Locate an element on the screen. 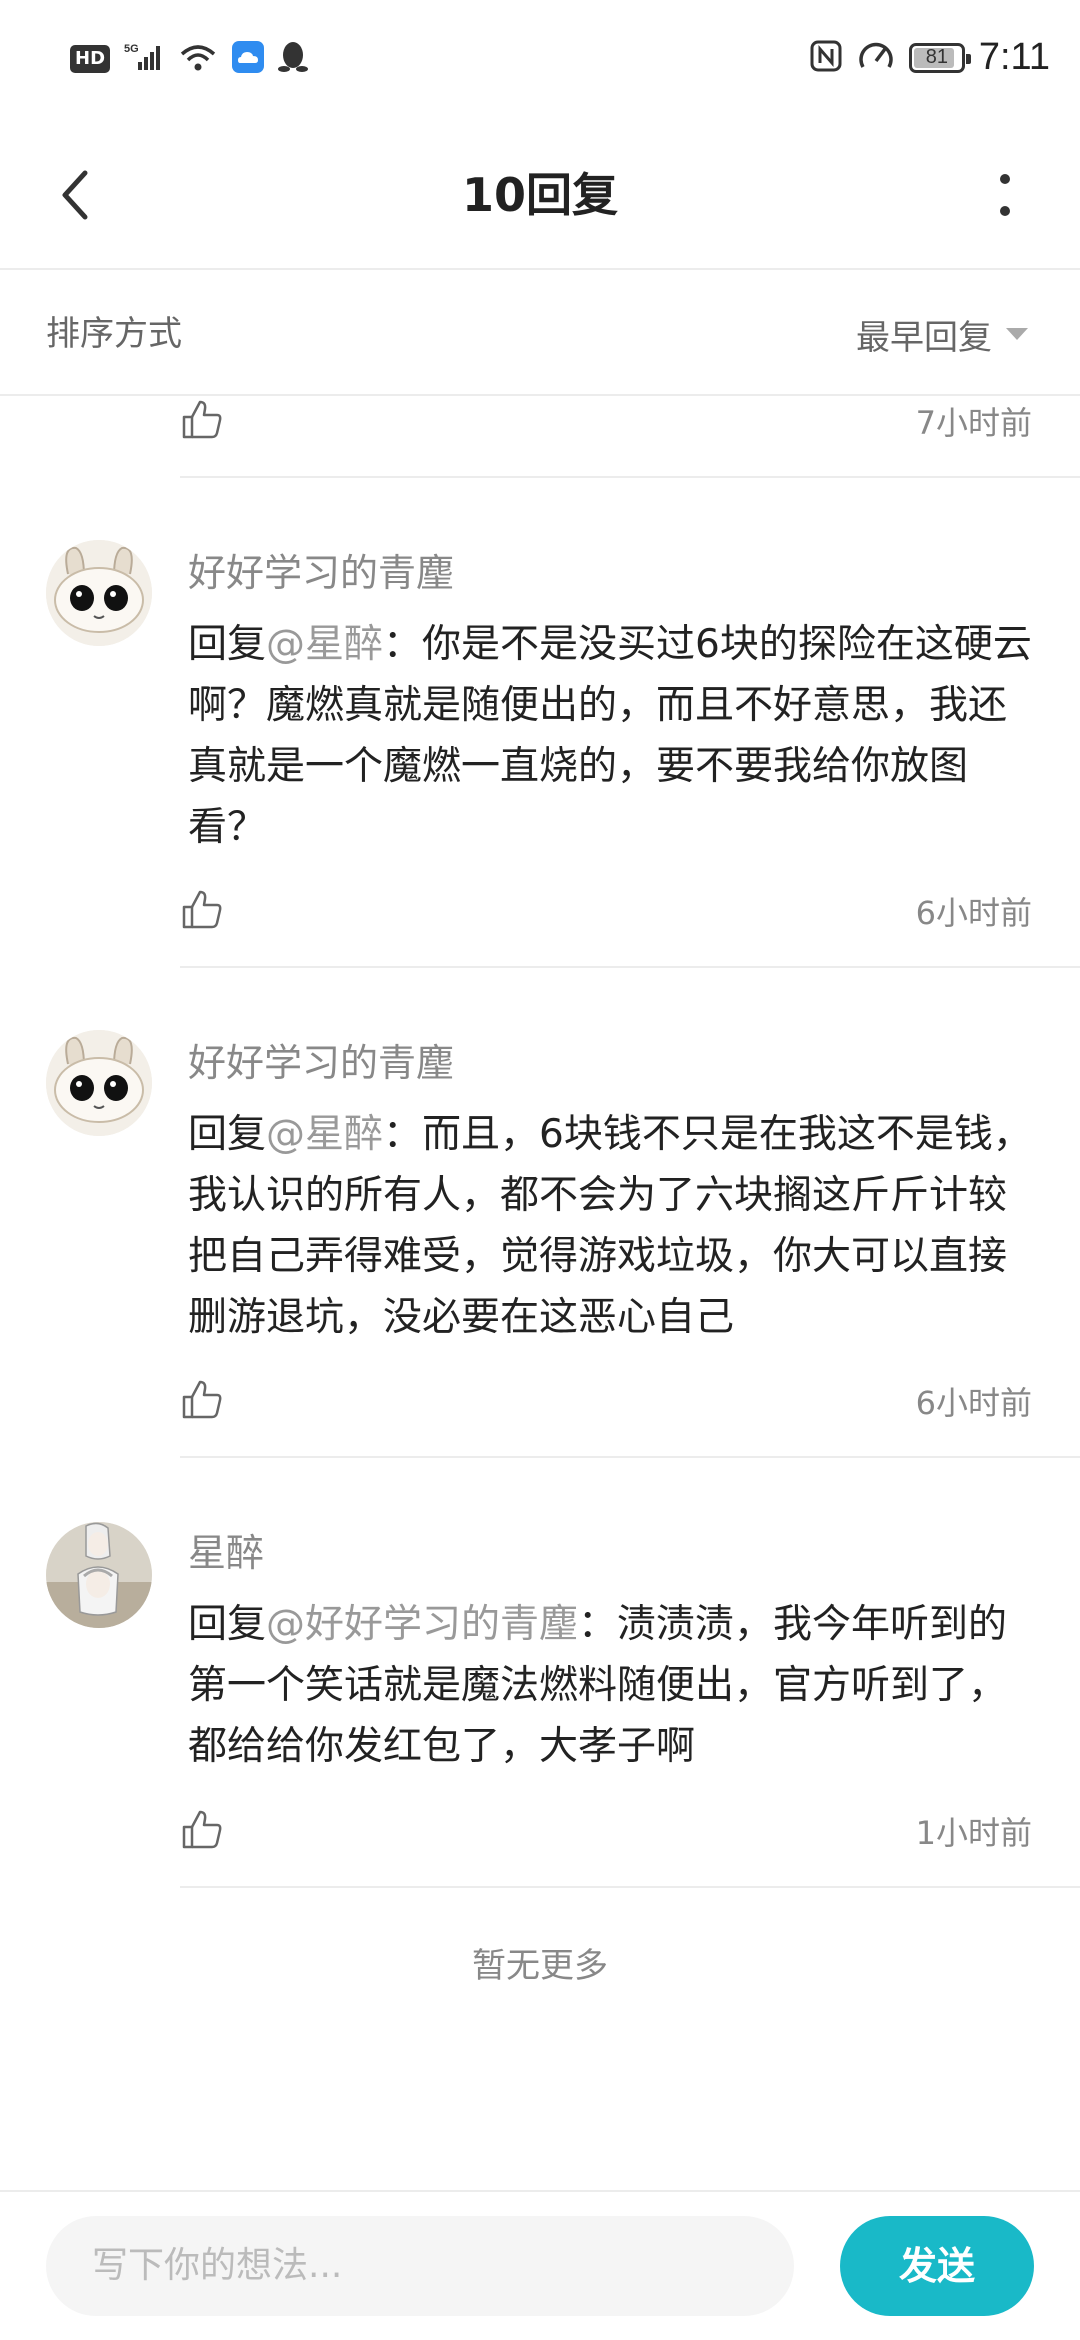  svg-text: 5G is located at coordinates (131, 49).